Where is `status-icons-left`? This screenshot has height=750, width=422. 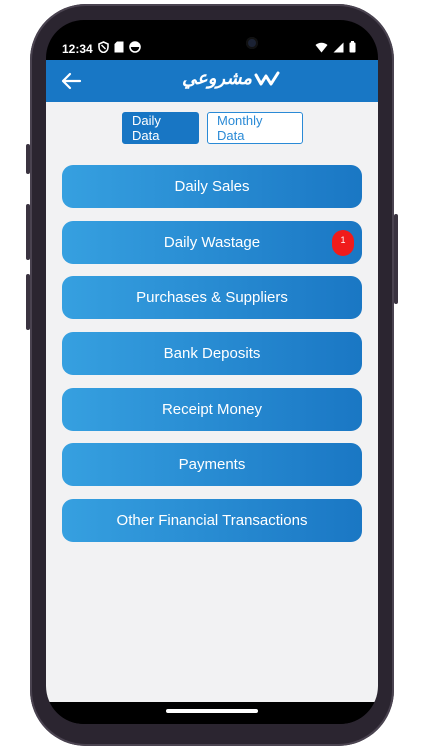 status-icons-left is located at coordinates (119, 47).